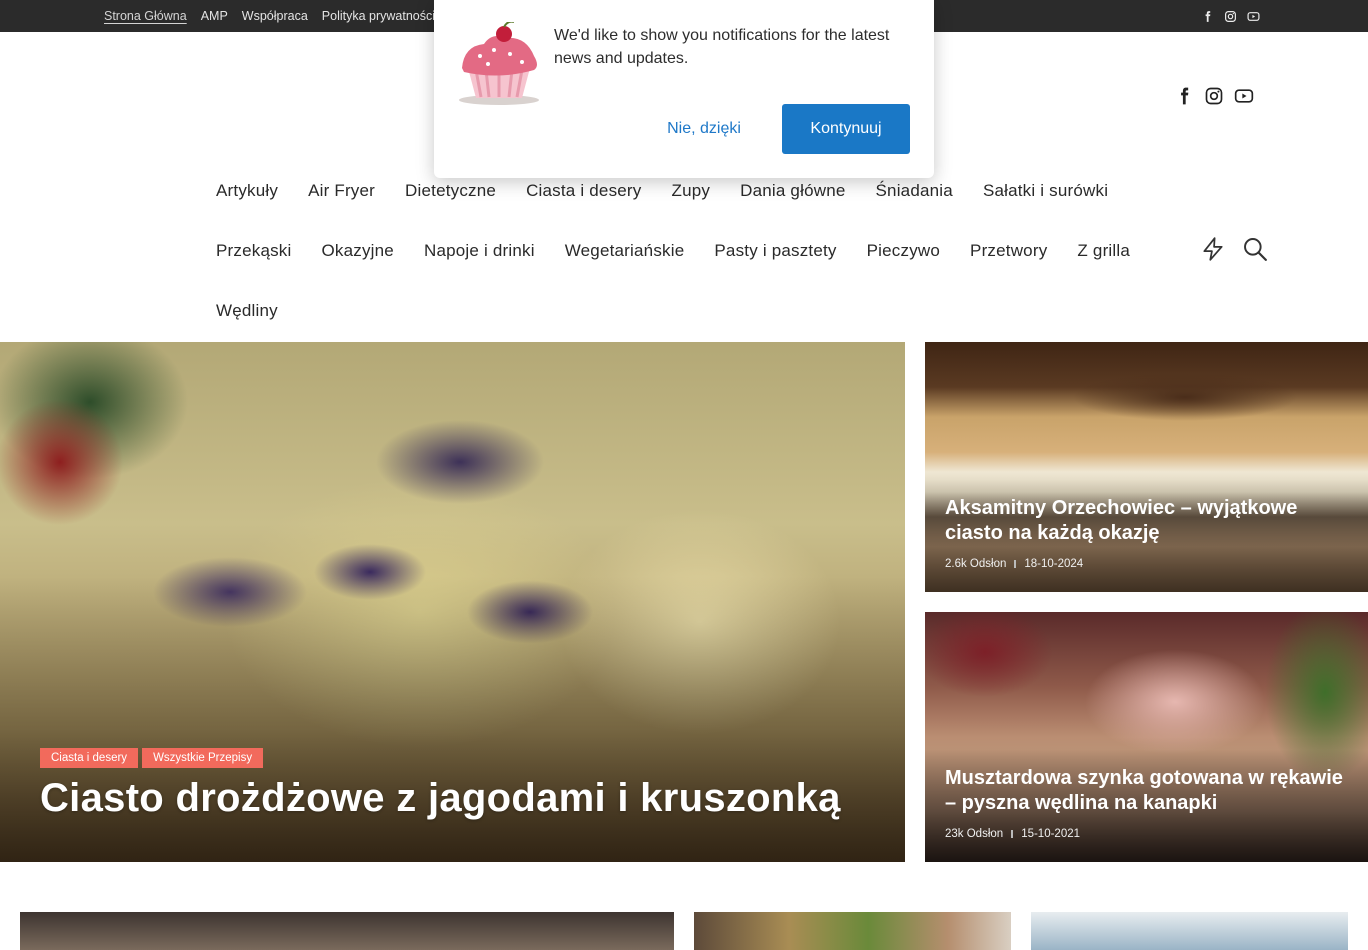 The width and height of the screenshot is (1368, 950). What do you see at coordinates (203, 758) in the screenshot?
I see `tag-przepisy: Wszystkie Przepisy` at bounding box center [203, 758].